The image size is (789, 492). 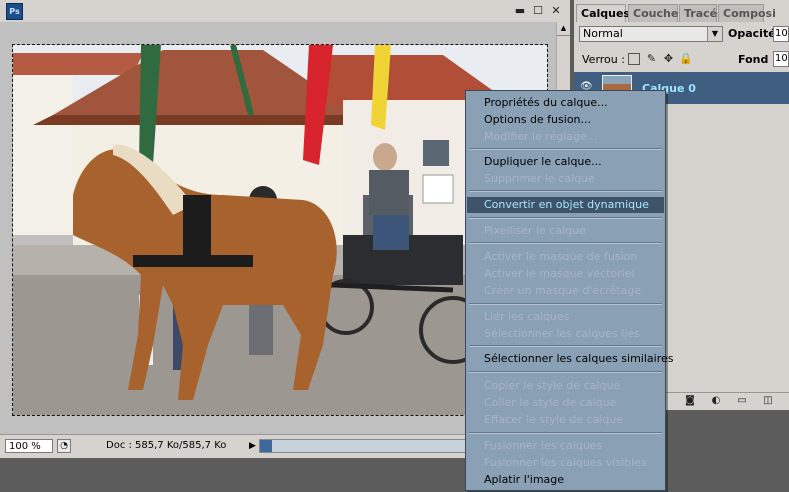 What do you see at coordinates (565, 420) in the screenshot?
I see `menu-item-clear-layer-style: Effacer le style de calque` at bounding box center [565, 420].